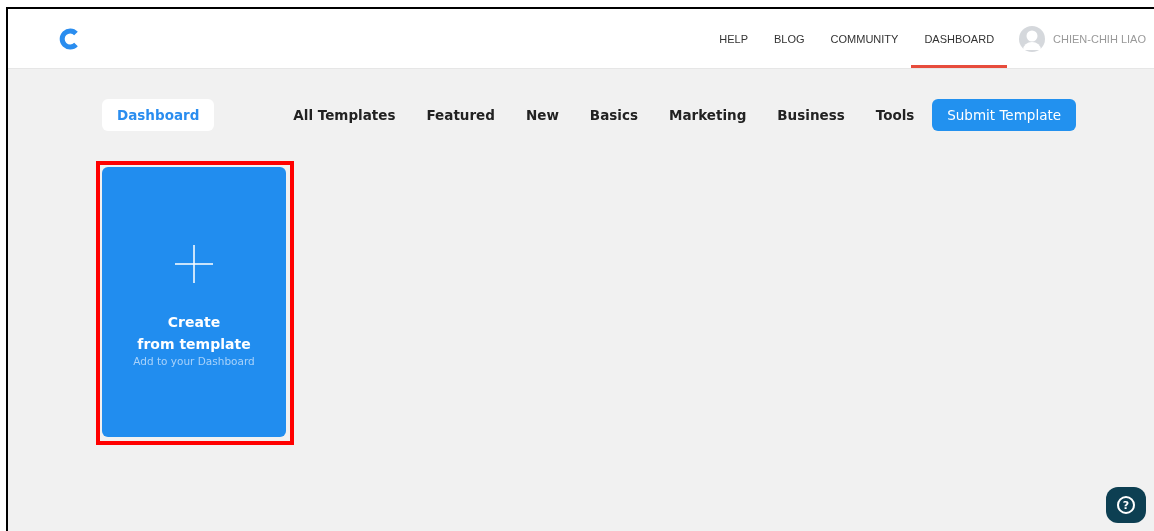 The height and width of the screenshot is (531, 1154). Describe the element at coordinates (542, 114) in the screenshot. I see `category-tab: New` at that location.